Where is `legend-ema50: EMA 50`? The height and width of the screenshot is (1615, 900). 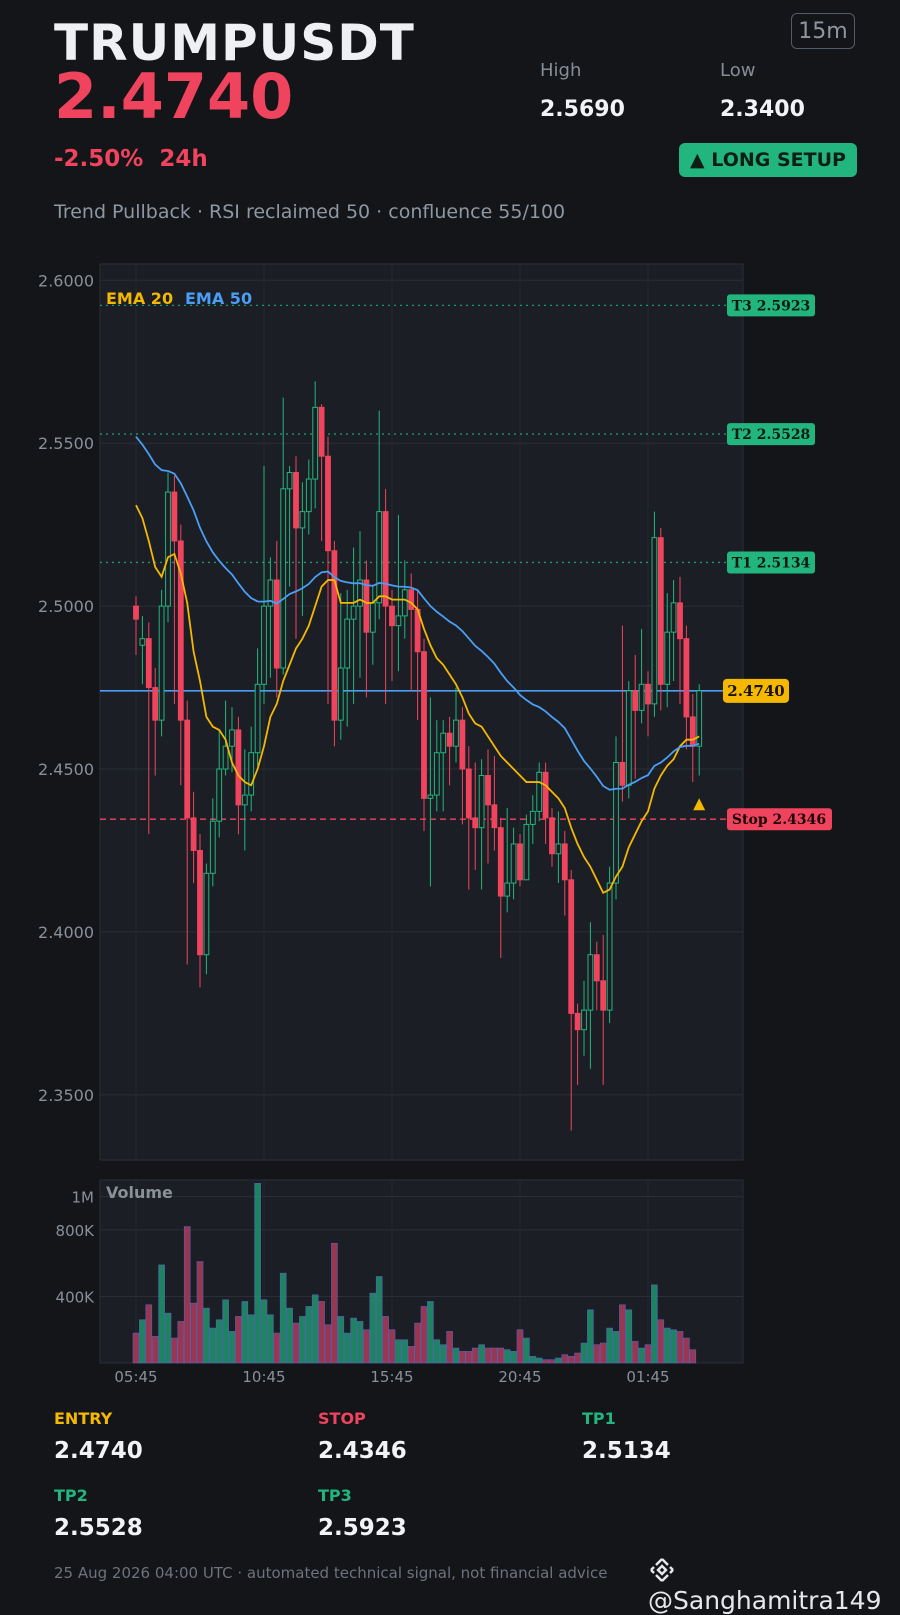 legend-ema50: EMA 50 is located at coordinates (218, 298).